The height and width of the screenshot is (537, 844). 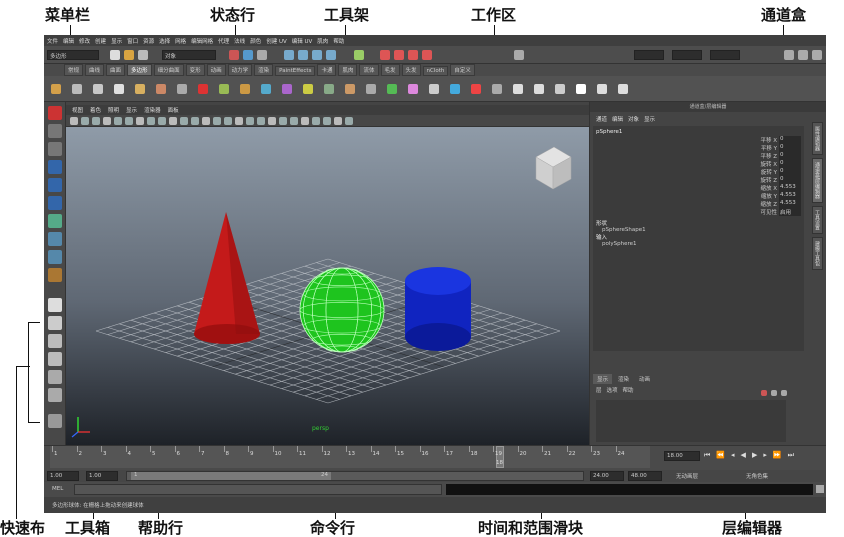 What do you see at coordinates (698, 132) in the screenshot?
I see `channel-object-name: pSphere1` at bounding box center [698, 132].